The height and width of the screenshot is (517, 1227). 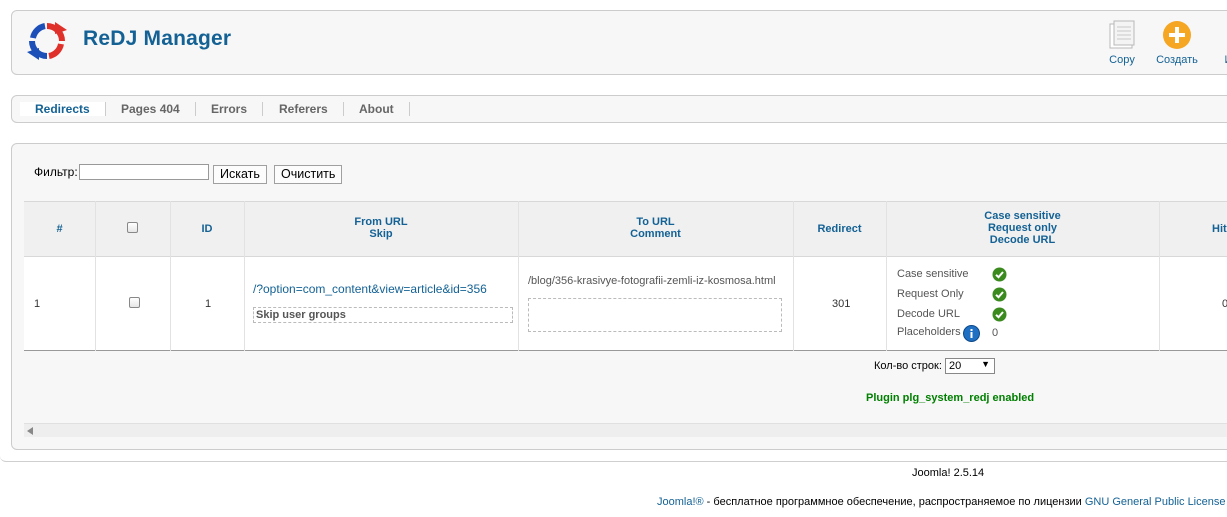 I want to click on header-case-sensitive: Case sensitive, so click(x=1022, y=216).